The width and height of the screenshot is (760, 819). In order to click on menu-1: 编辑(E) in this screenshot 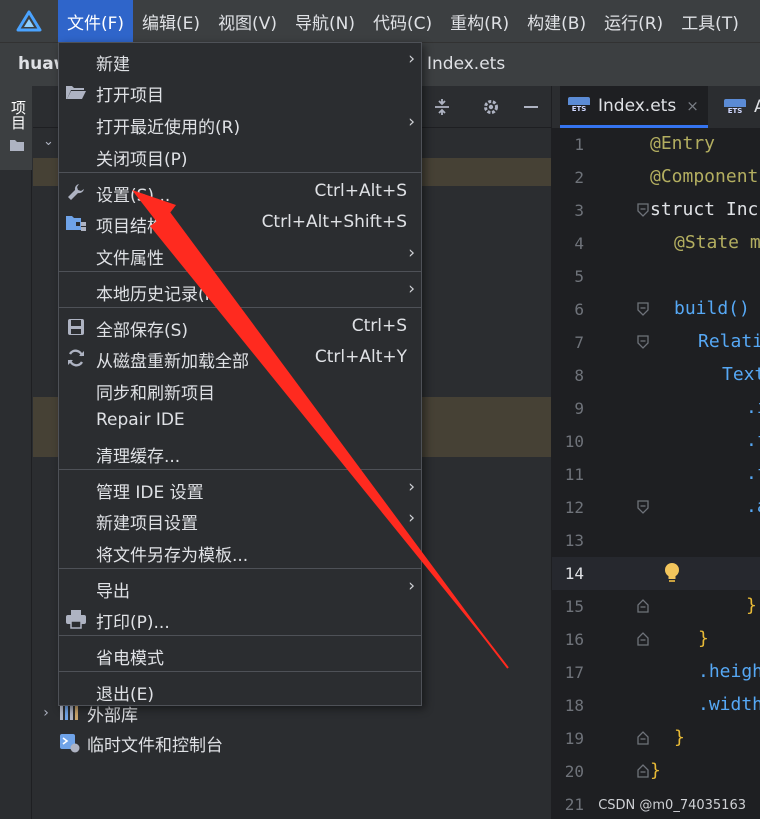, I will do `click(171, 21)`.